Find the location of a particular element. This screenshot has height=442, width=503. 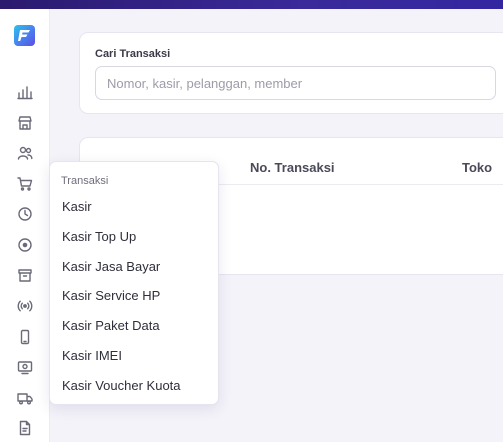

menu-item-kasir: Kasir is located at coordinates (77, 206).